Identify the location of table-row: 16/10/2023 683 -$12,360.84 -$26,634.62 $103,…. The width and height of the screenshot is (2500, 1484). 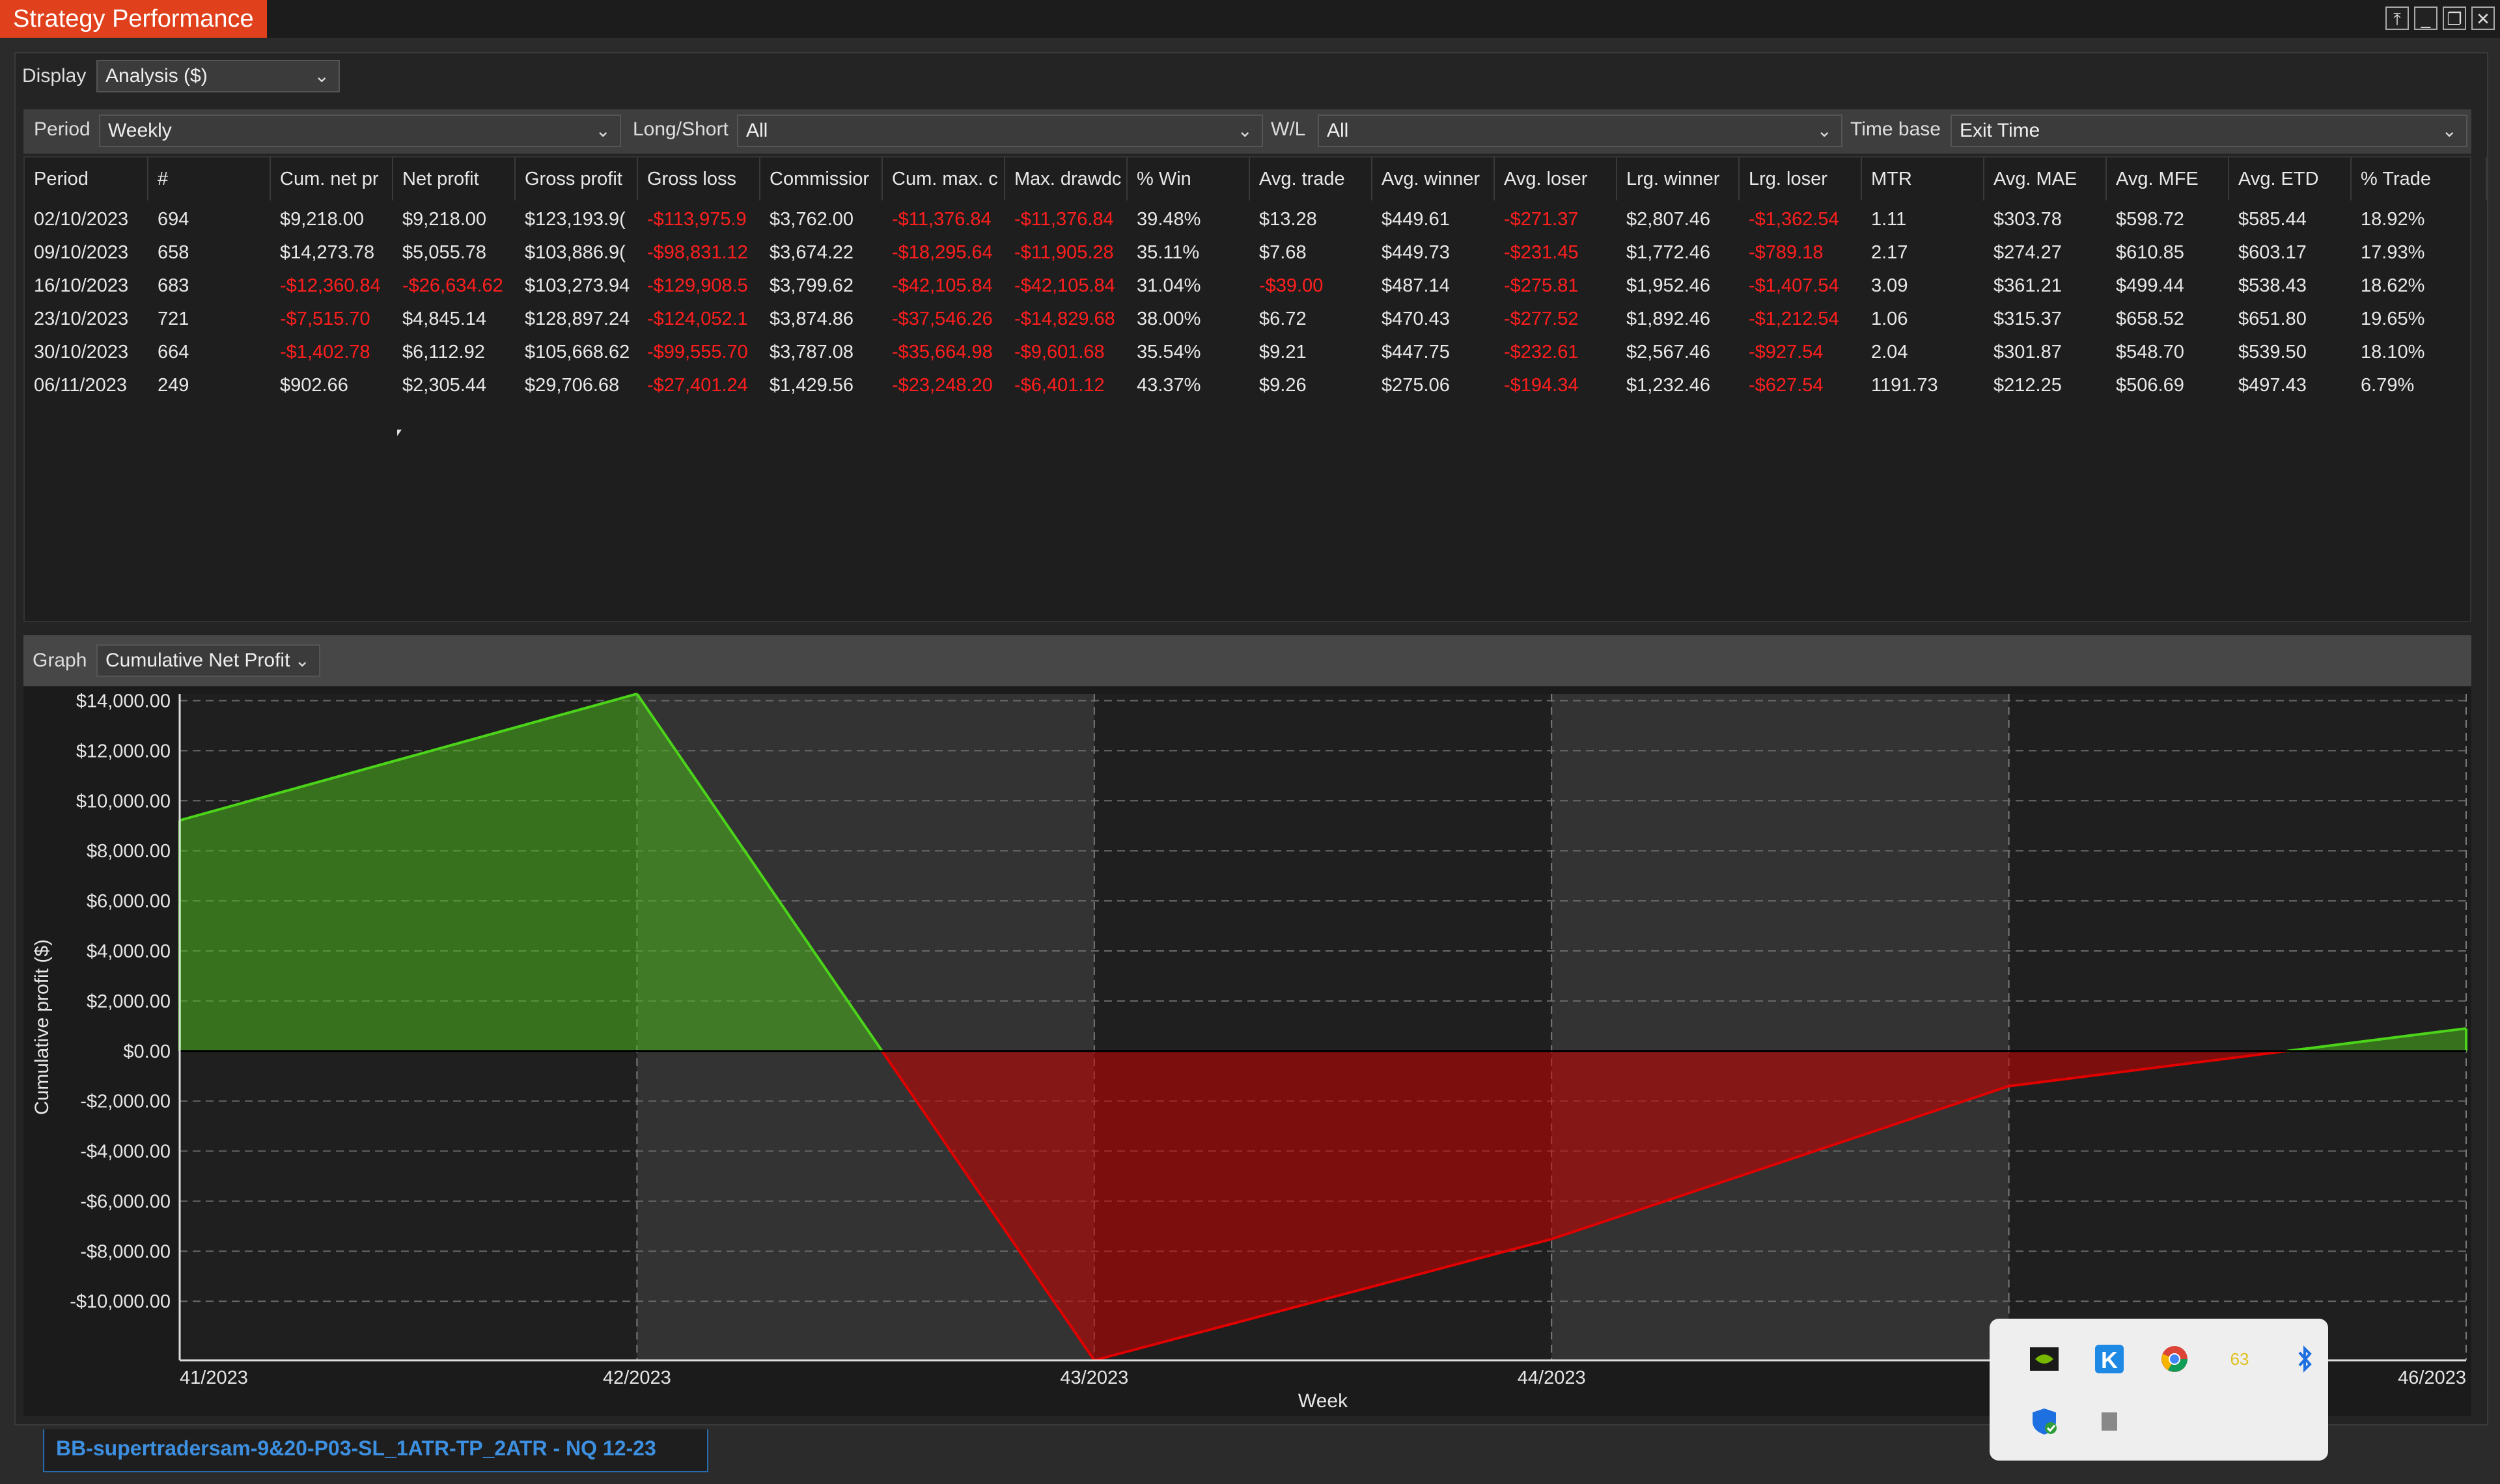
(1256, 286).